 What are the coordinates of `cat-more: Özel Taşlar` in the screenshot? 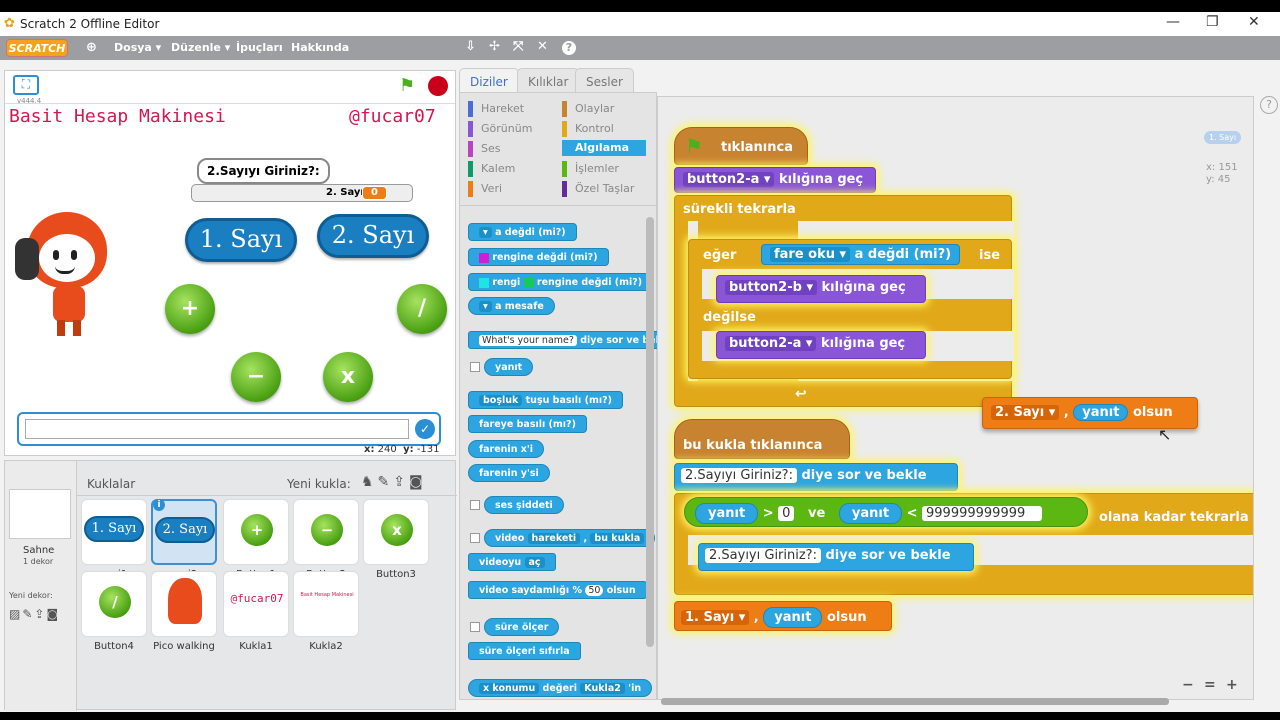 It's located at (604, 189).